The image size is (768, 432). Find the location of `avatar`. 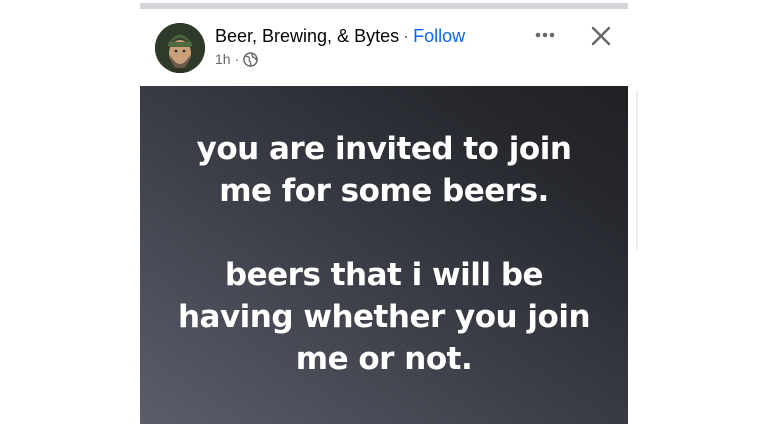

avatar is located at coordinates (180, 48).